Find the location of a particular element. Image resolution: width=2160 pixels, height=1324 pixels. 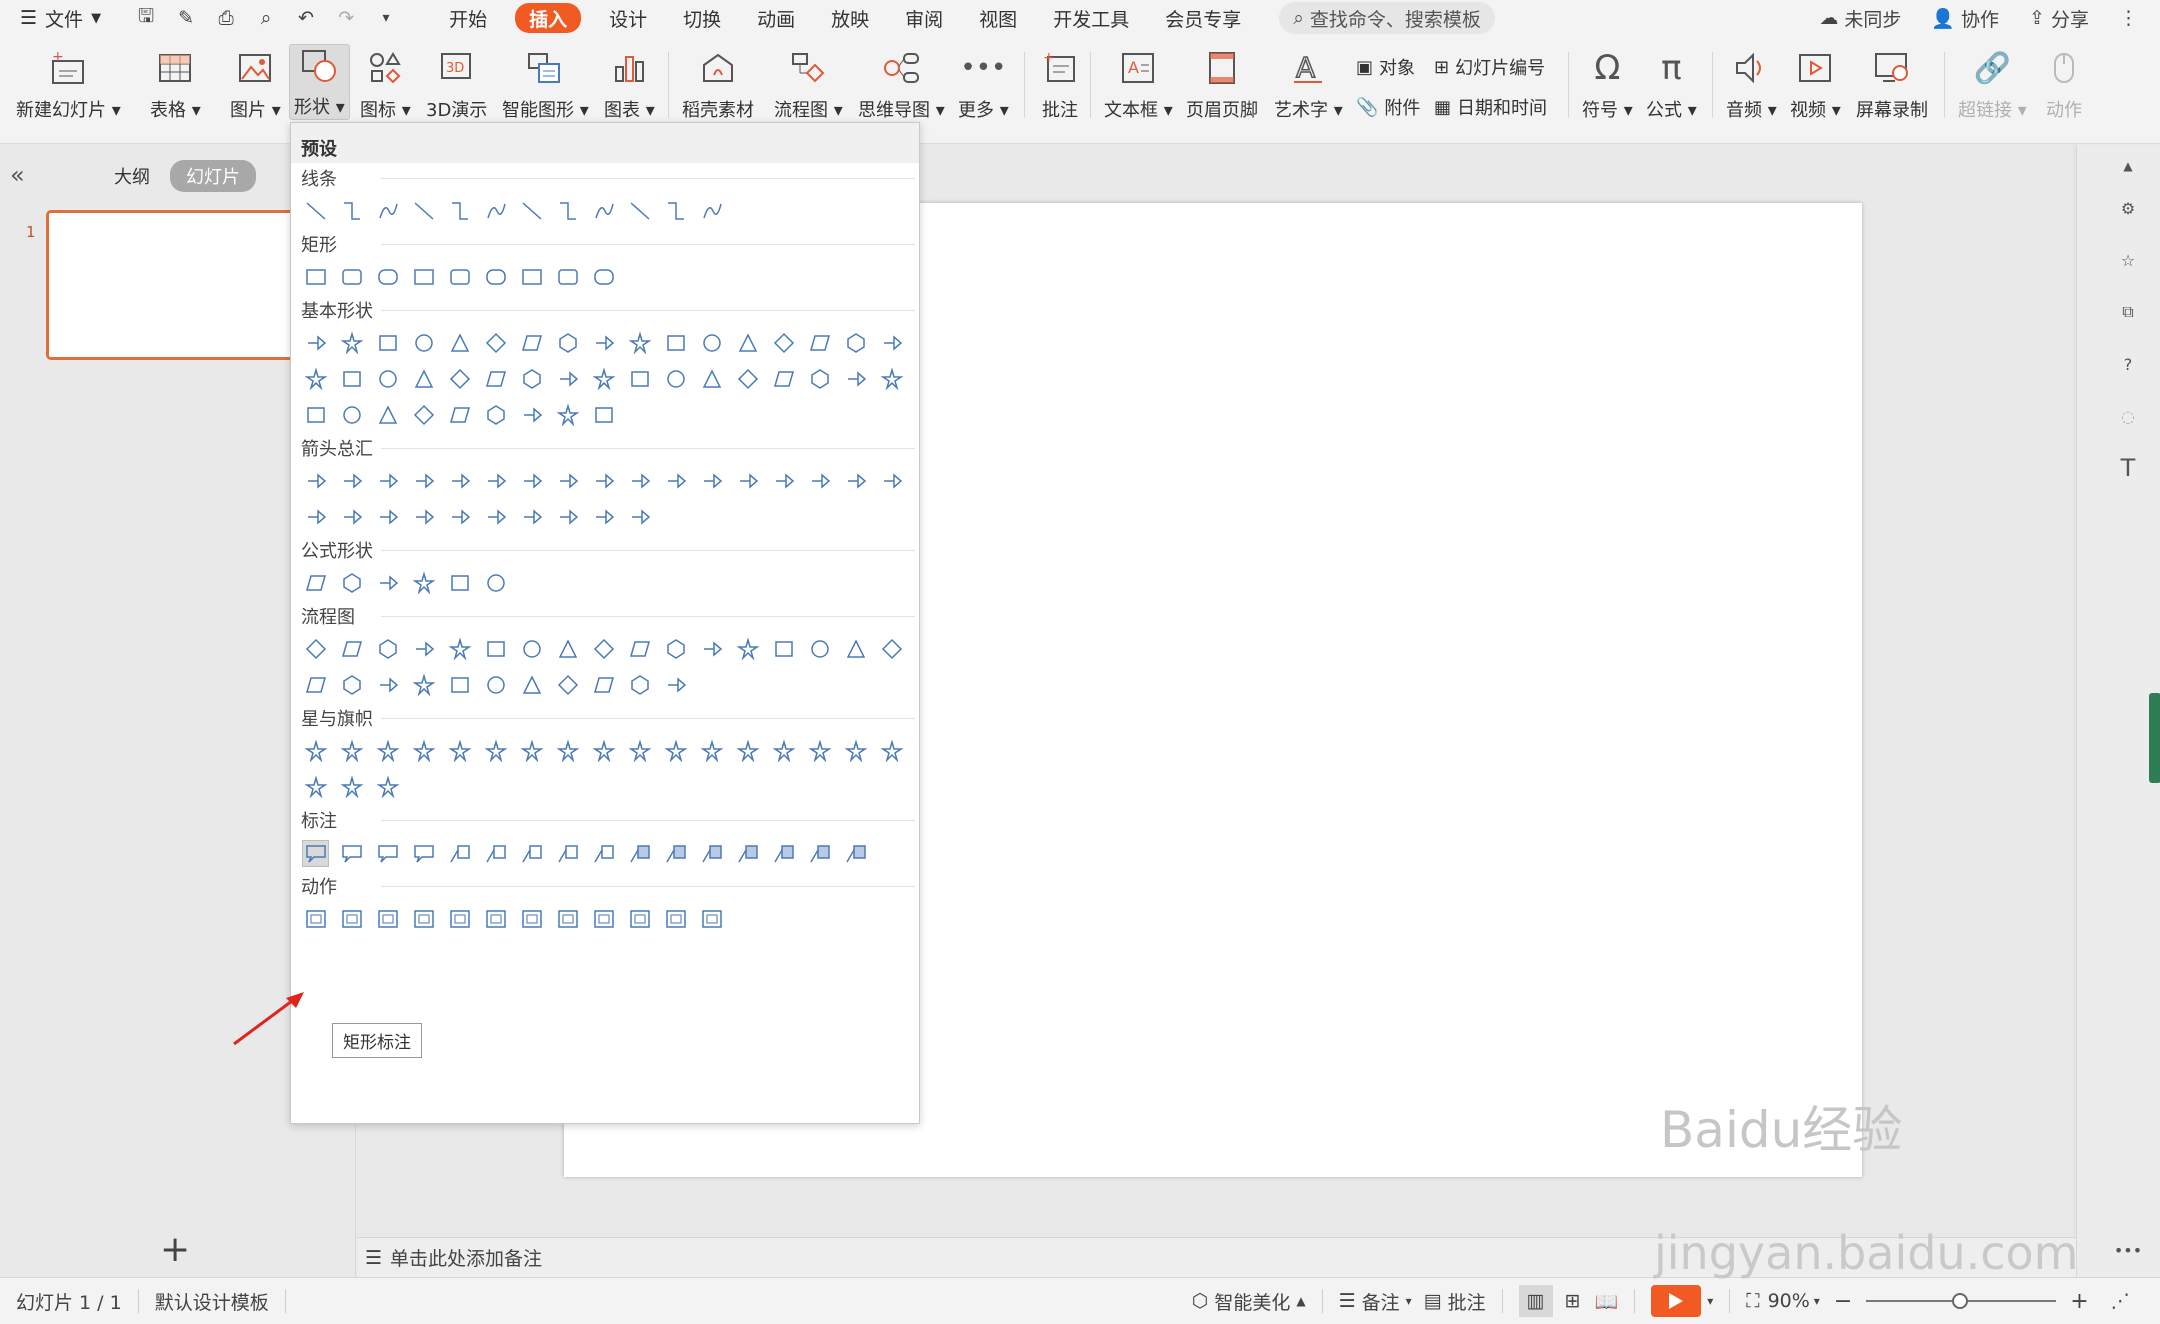

notes-toggle-button: ☰ 备注 ▾ is located at coordinates (1375, 1301).